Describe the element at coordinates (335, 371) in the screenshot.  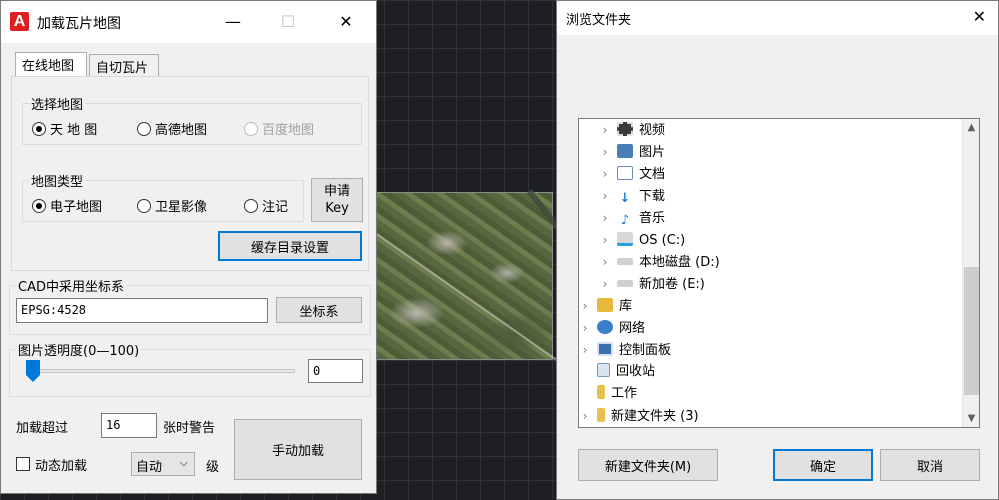
I see `transparency-value-input: 0` at that location.